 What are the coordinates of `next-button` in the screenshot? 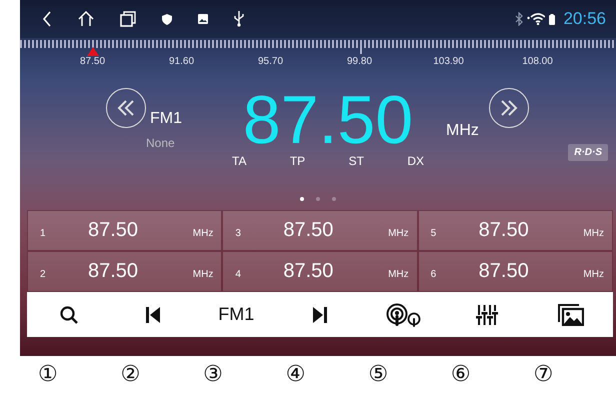 It's located at (319, 314).